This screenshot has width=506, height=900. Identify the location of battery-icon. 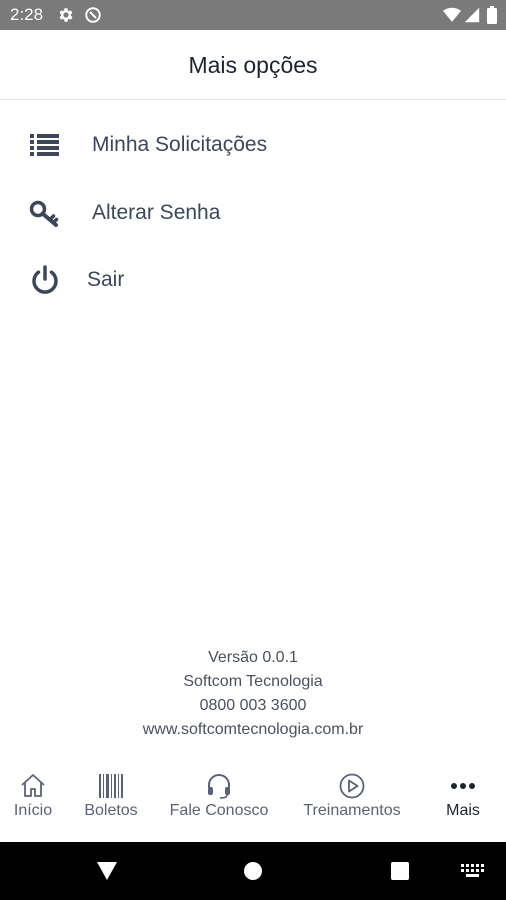
(492, 17).